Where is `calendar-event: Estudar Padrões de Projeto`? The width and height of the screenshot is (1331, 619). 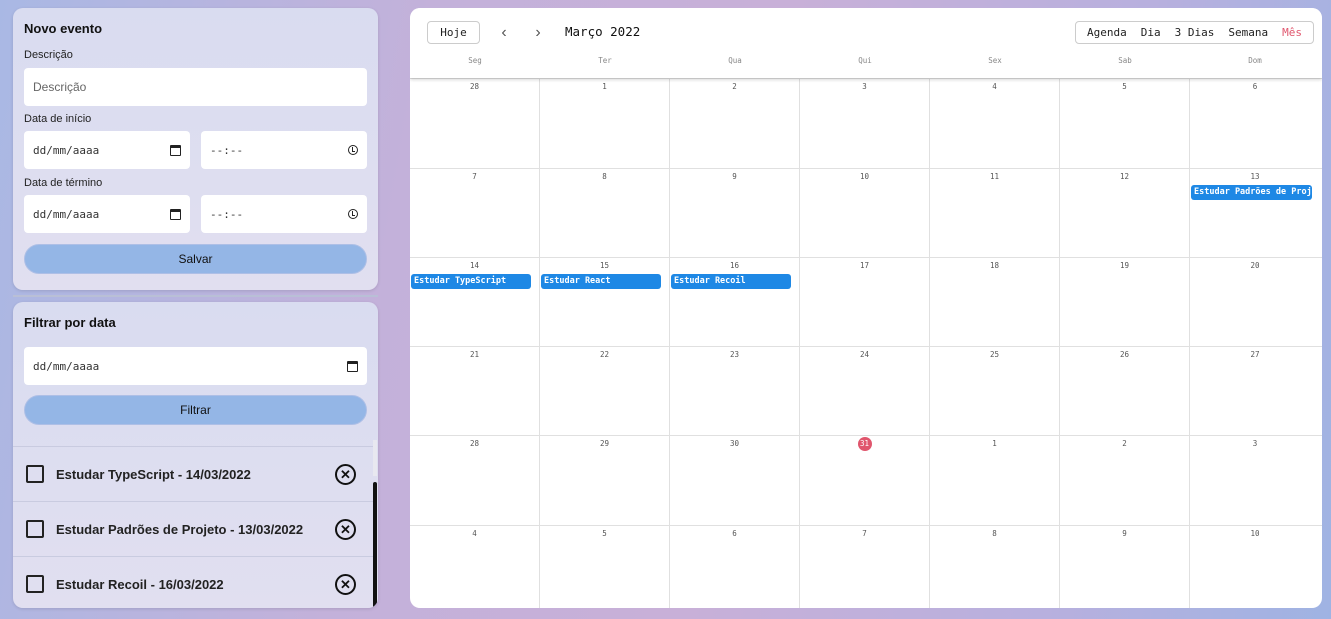
calendar-event: Estudar Padrões de Projeto is located at coordinates (1251, 192).